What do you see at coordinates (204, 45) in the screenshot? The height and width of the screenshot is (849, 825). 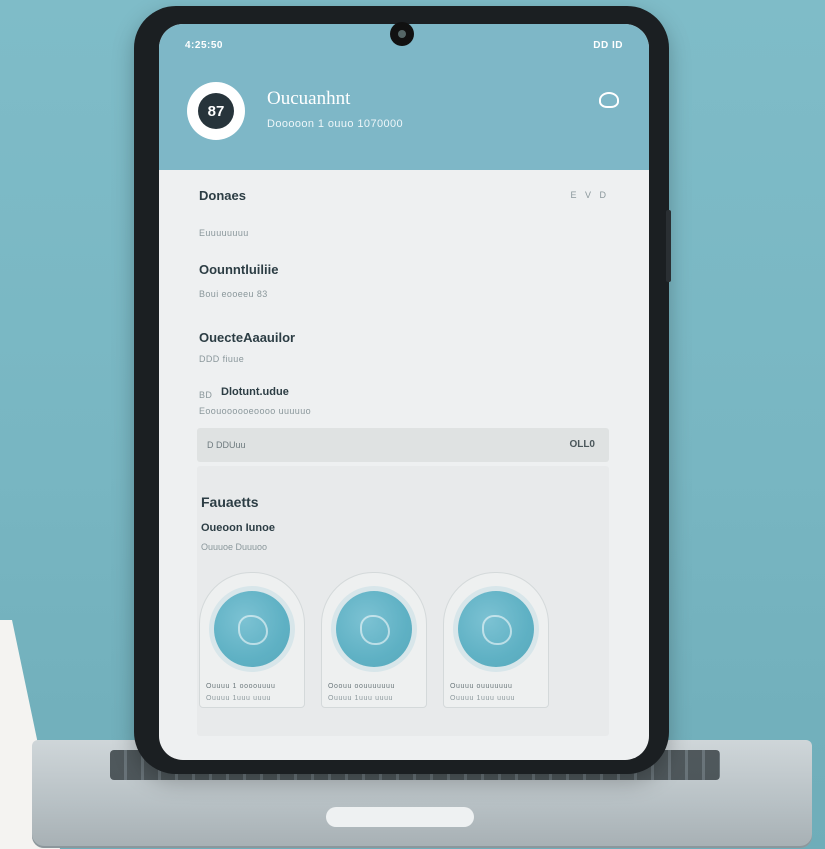 I see `status-time: 4:25:50` at bounding box center [204, 45].